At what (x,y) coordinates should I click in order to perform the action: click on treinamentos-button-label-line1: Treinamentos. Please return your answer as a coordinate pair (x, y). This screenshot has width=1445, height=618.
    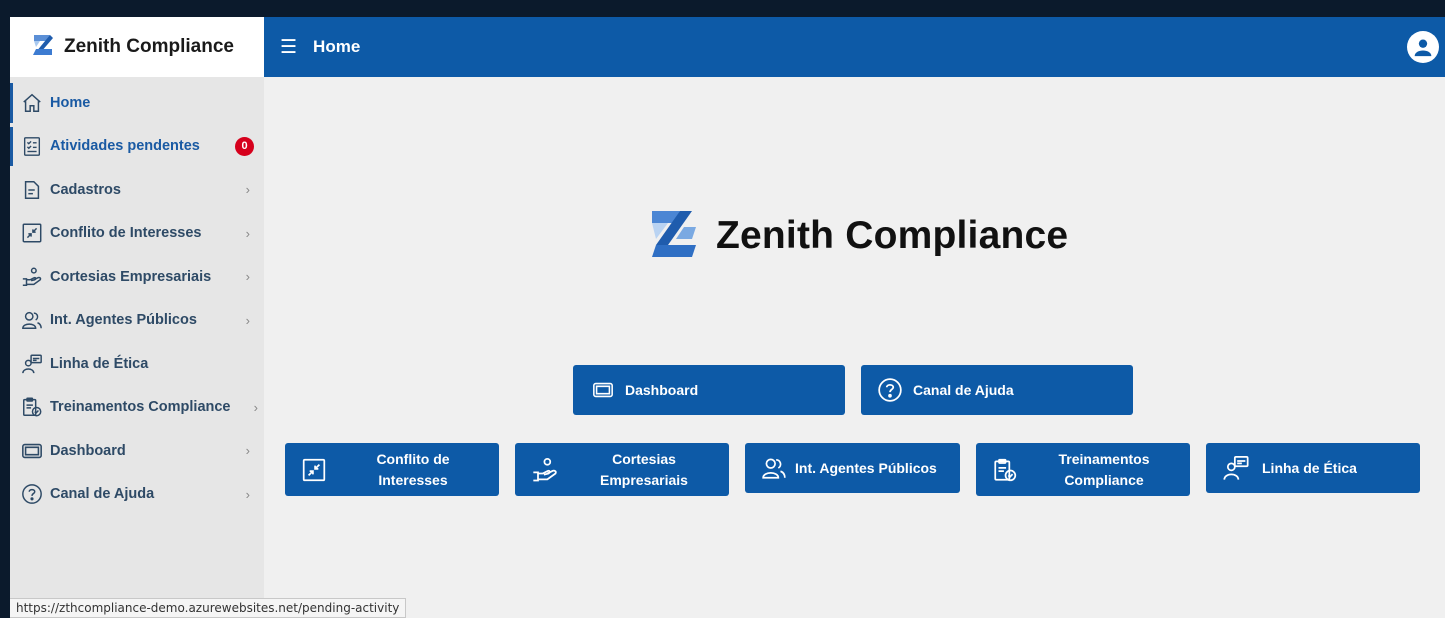
    Looking at the image, I should click on (1104, 458).